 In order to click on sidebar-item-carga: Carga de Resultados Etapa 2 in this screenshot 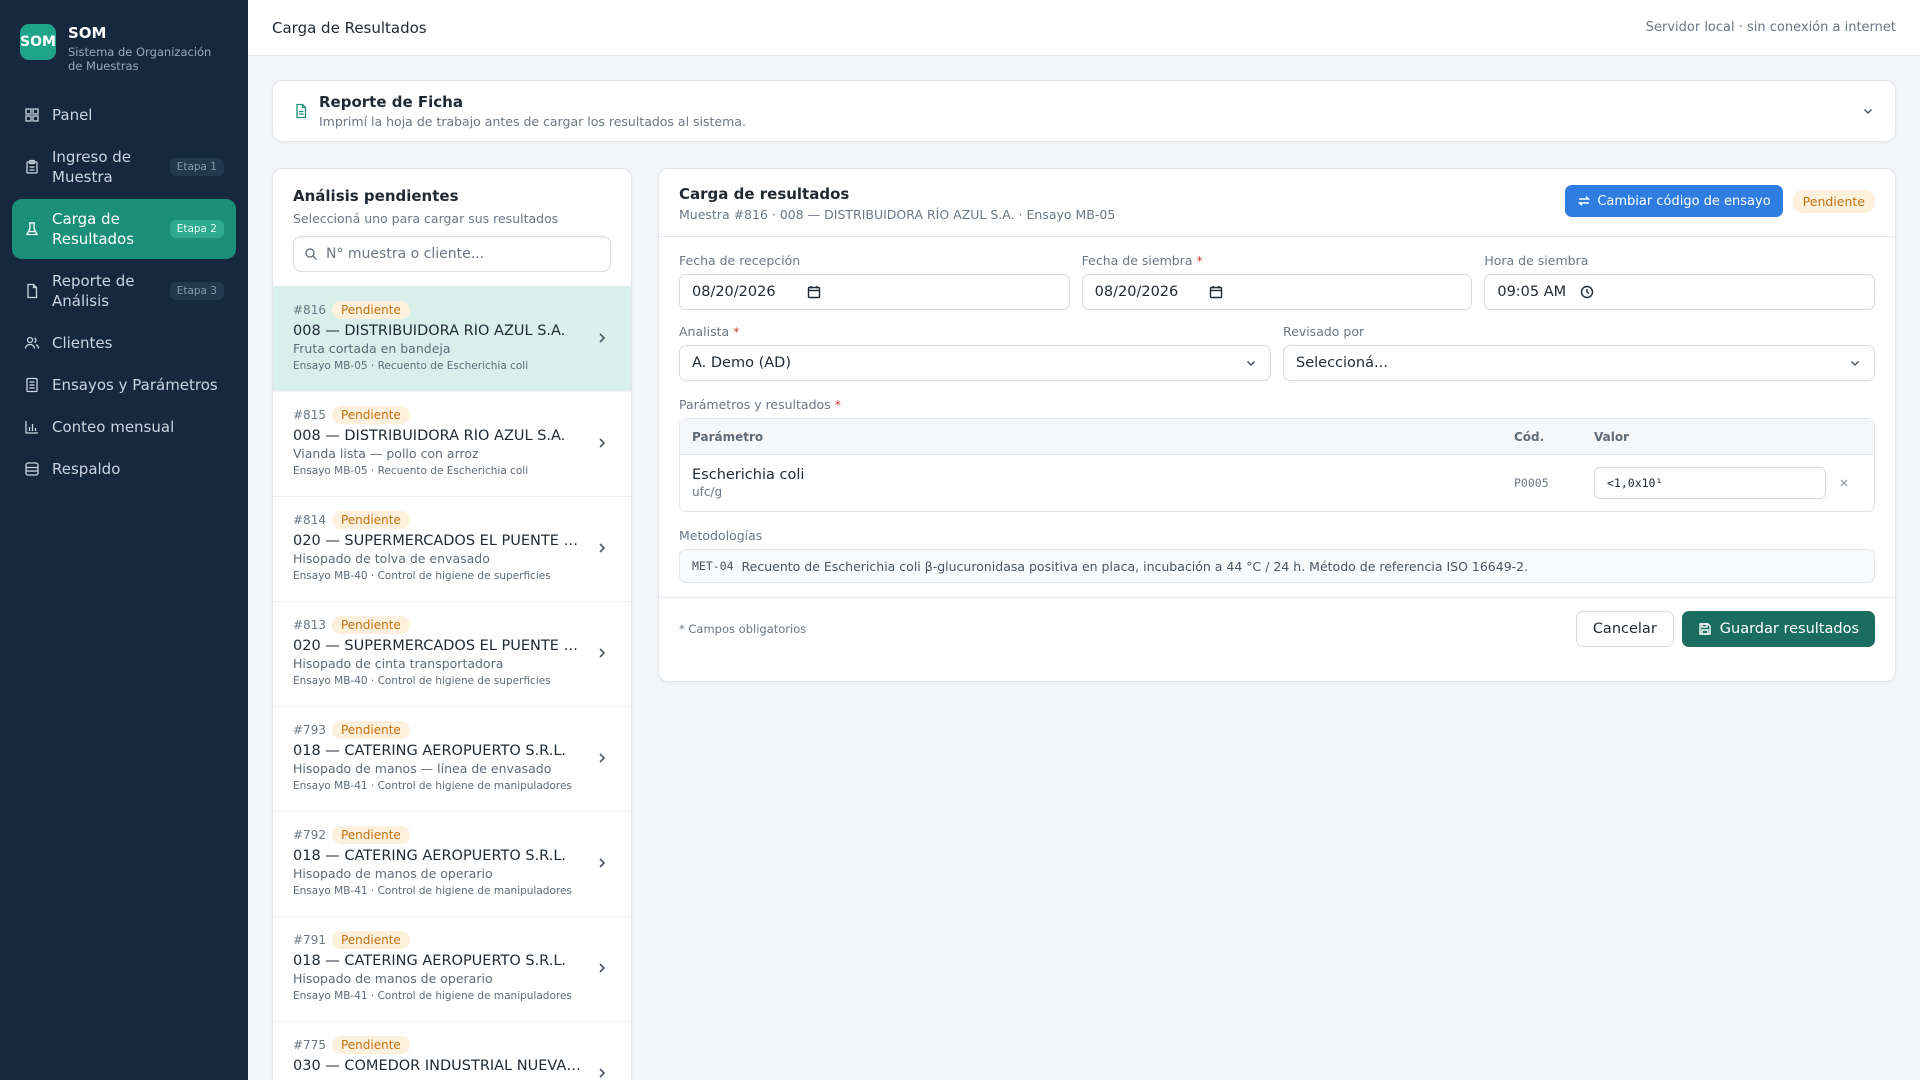, I will do `click(124, 229)`.